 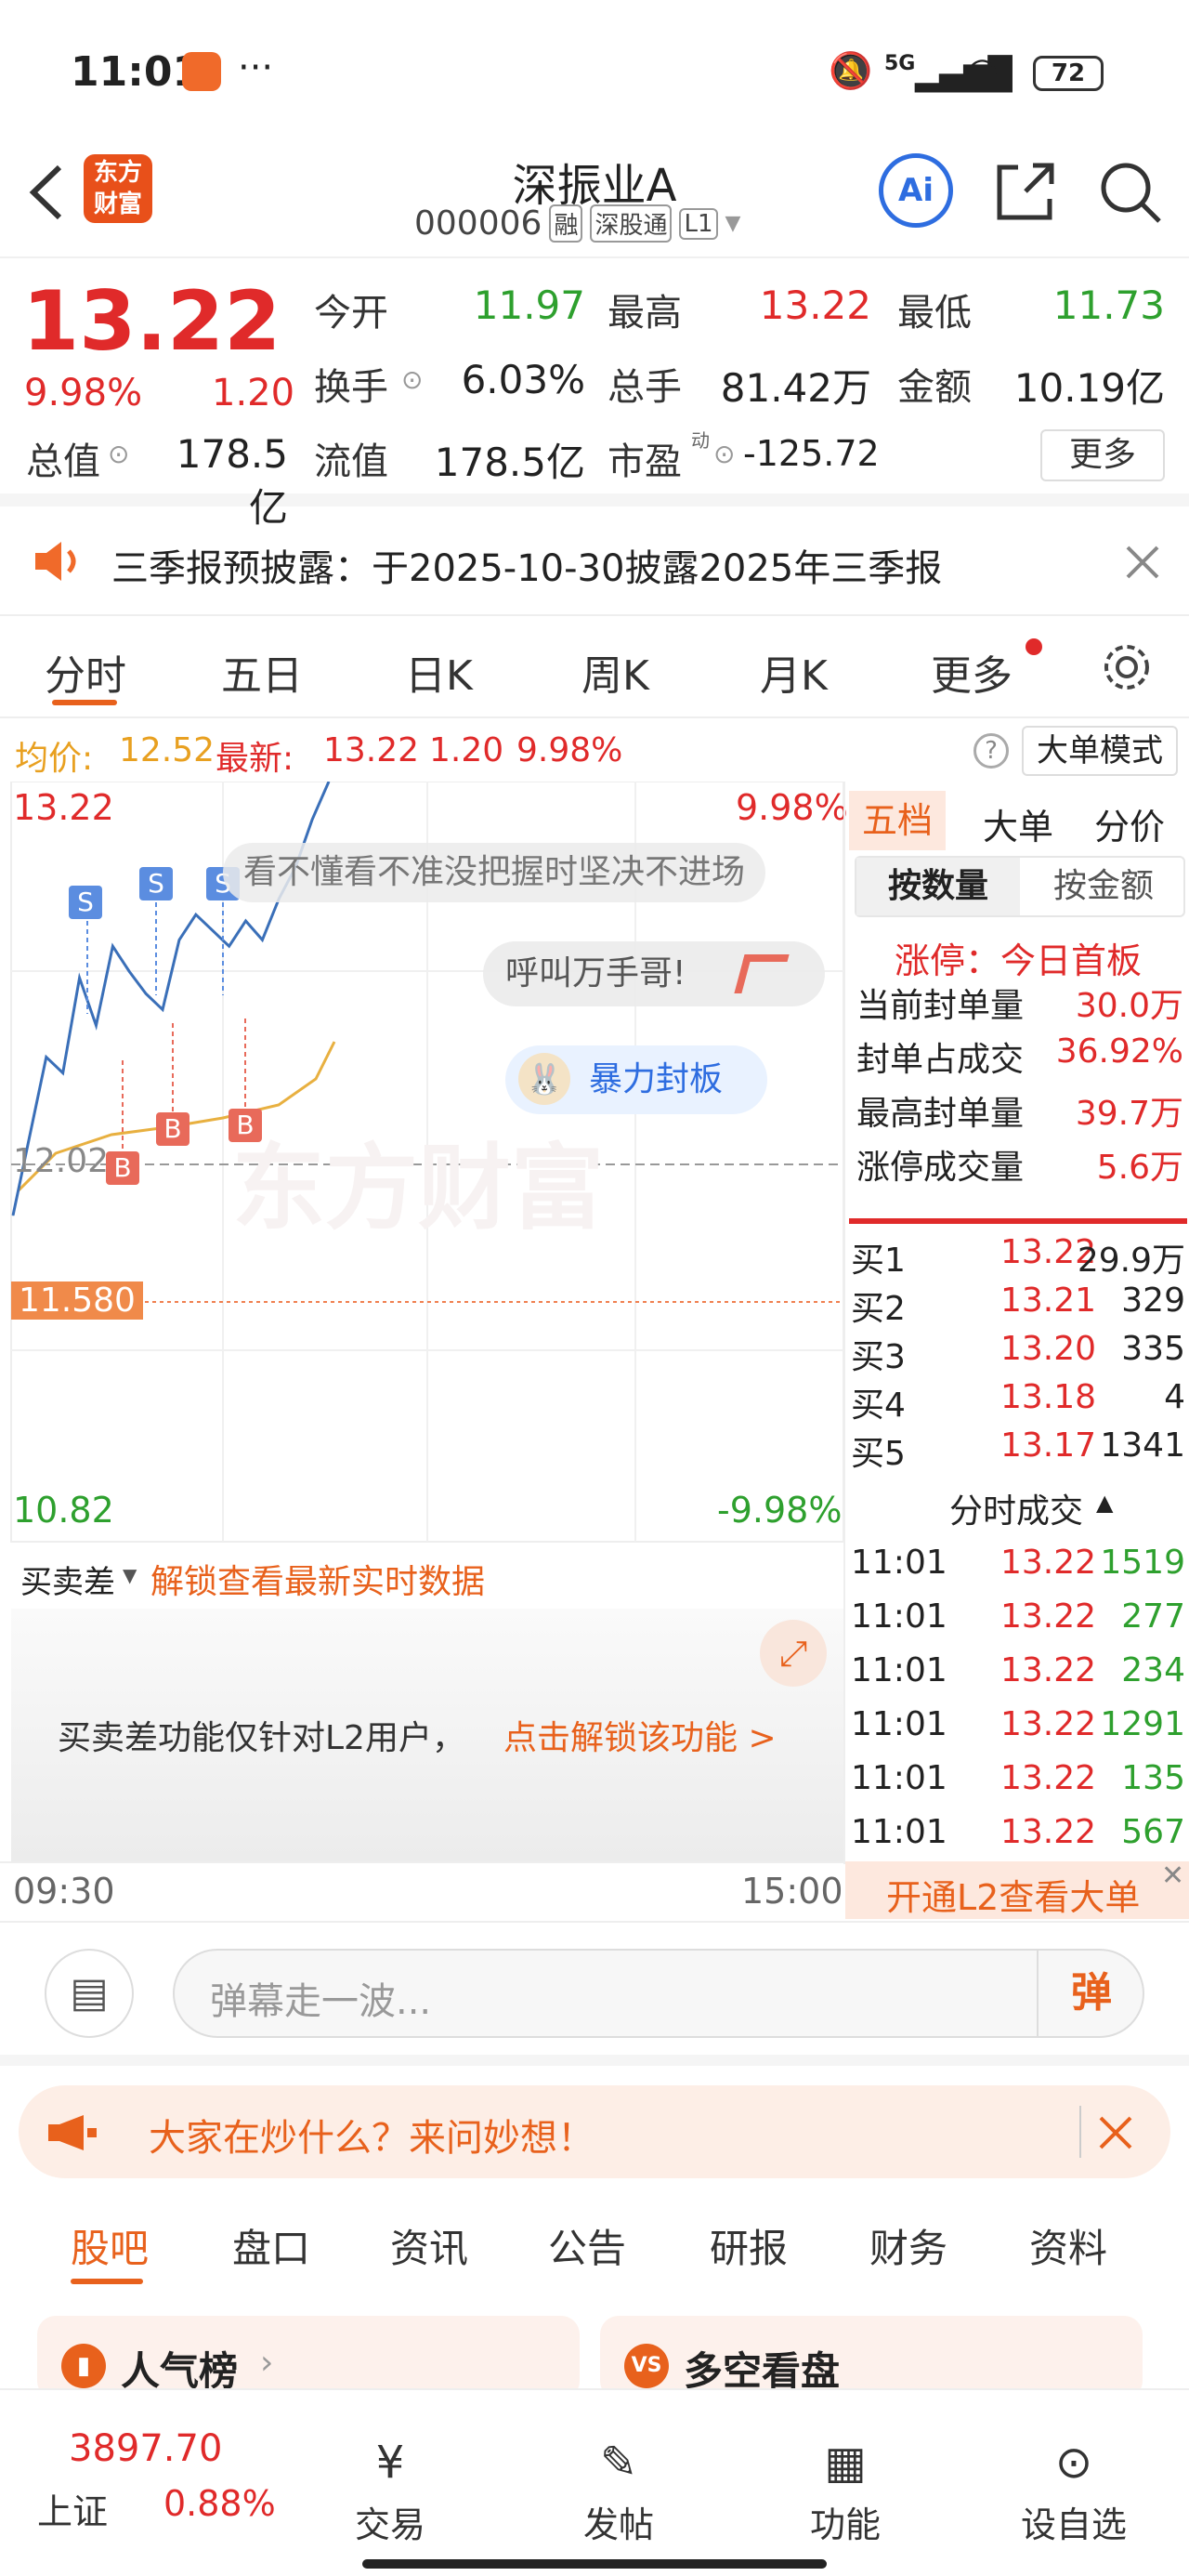 What do you see at coordinates (151, 321) in the screenshot?
I see `last-price: 13.22` at bounding box center [151, 321].